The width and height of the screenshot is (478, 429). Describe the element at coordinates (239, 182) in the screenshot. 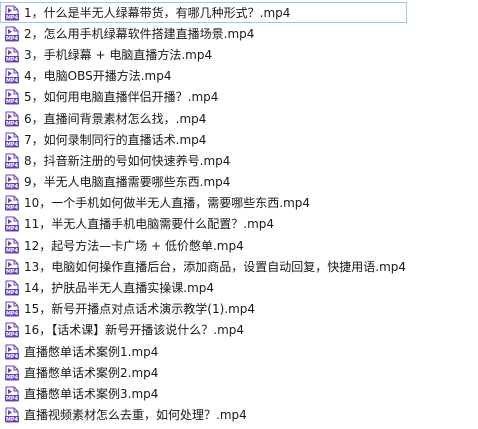

I see `file-row: MP4 9，半无人电脑直播需要哪些东西.mp4` at that location.